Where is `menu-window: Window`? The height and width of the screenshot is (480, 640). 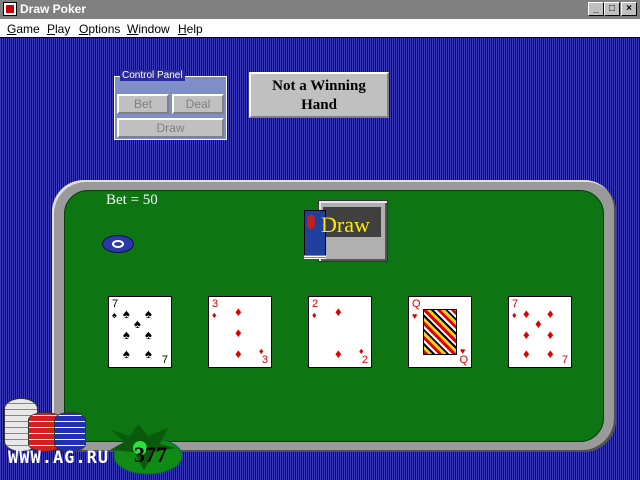
menu-window: Window is located at coordinates (148, 29).